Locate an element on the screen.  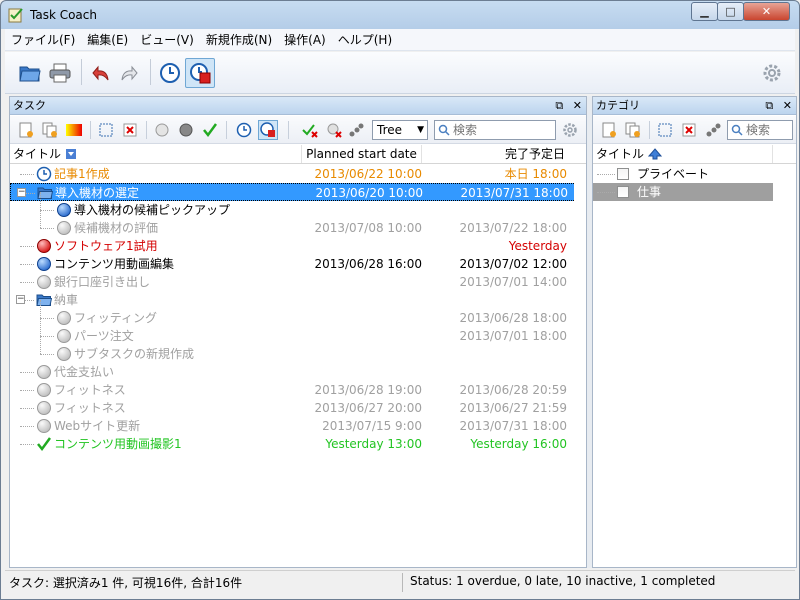
task-row: ソフトウェア1試用 Yesterday is located at coordinates (298, 246).